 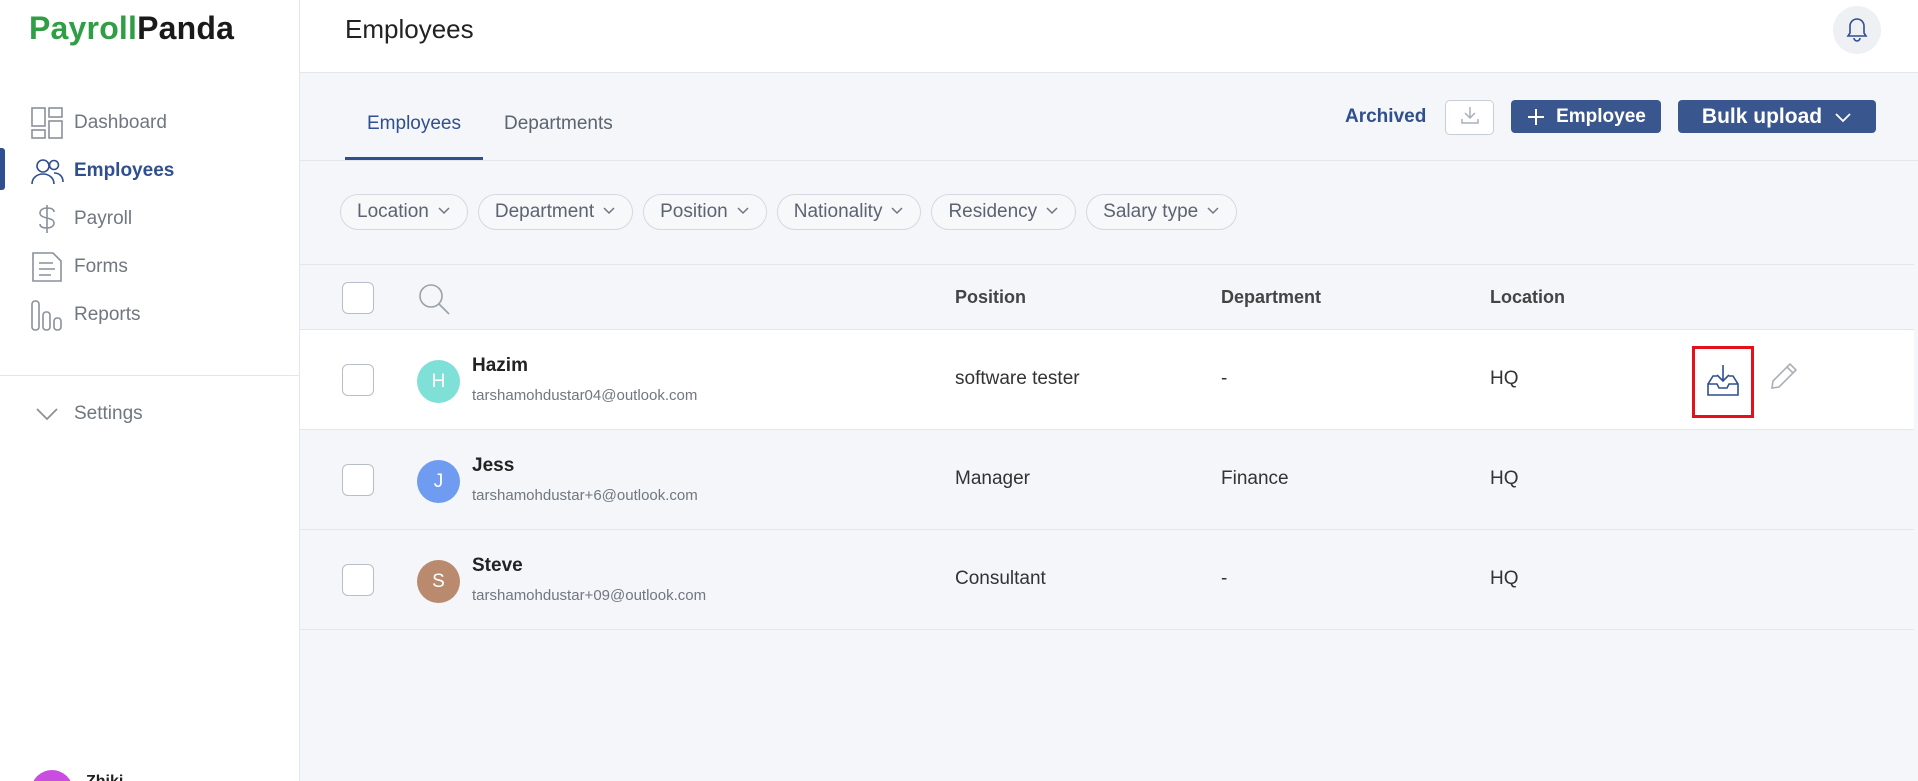 What do you see at coordinates (358, 298) in the screenshot?
I see `select-all-checkbox` at bounding box center [358, 298].